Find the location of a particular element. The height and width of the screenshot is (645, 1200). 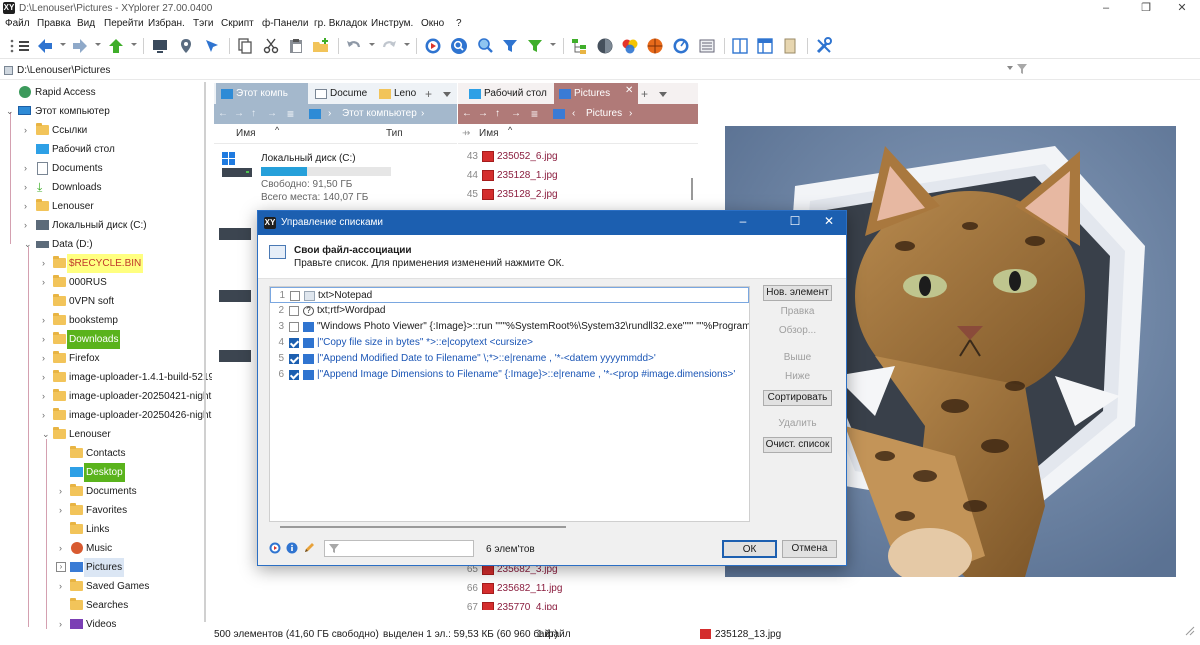

drive-icon is located at coordinates (235, 356).